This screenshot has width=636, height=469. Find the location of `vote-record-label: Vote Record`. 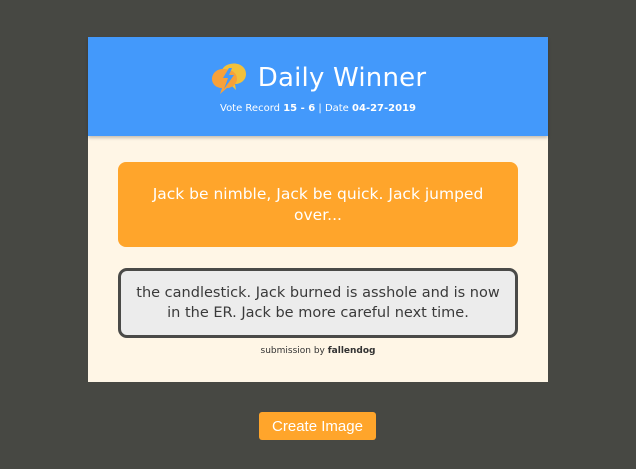

vote-record-label: Vote Record is located at coordinates (250, 108).